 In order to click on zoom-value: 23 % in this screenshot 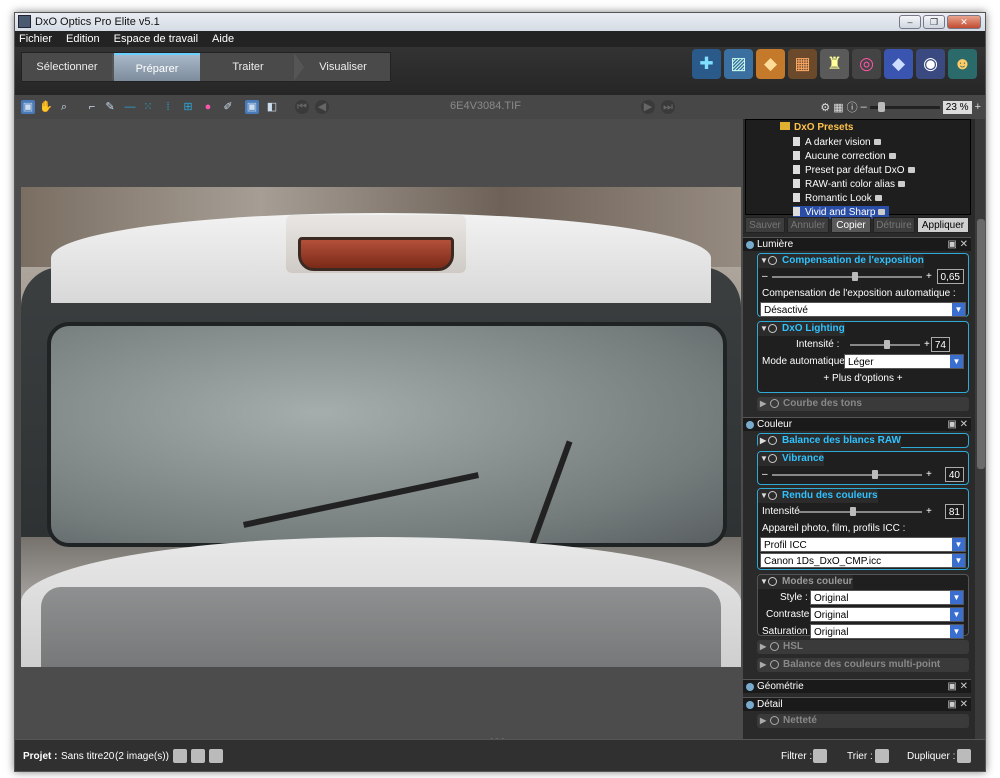, I will do `click(957, 107)`.